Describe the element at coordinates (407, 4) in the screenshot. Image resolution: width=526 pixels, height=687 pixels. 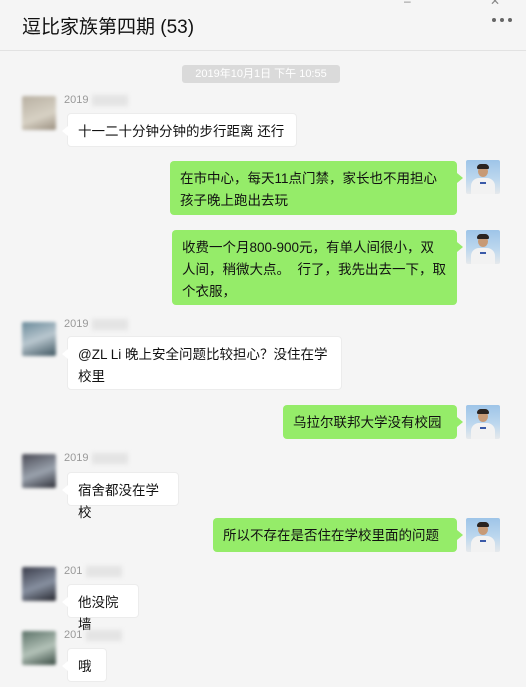
I see `minimize-button: –` at that location.